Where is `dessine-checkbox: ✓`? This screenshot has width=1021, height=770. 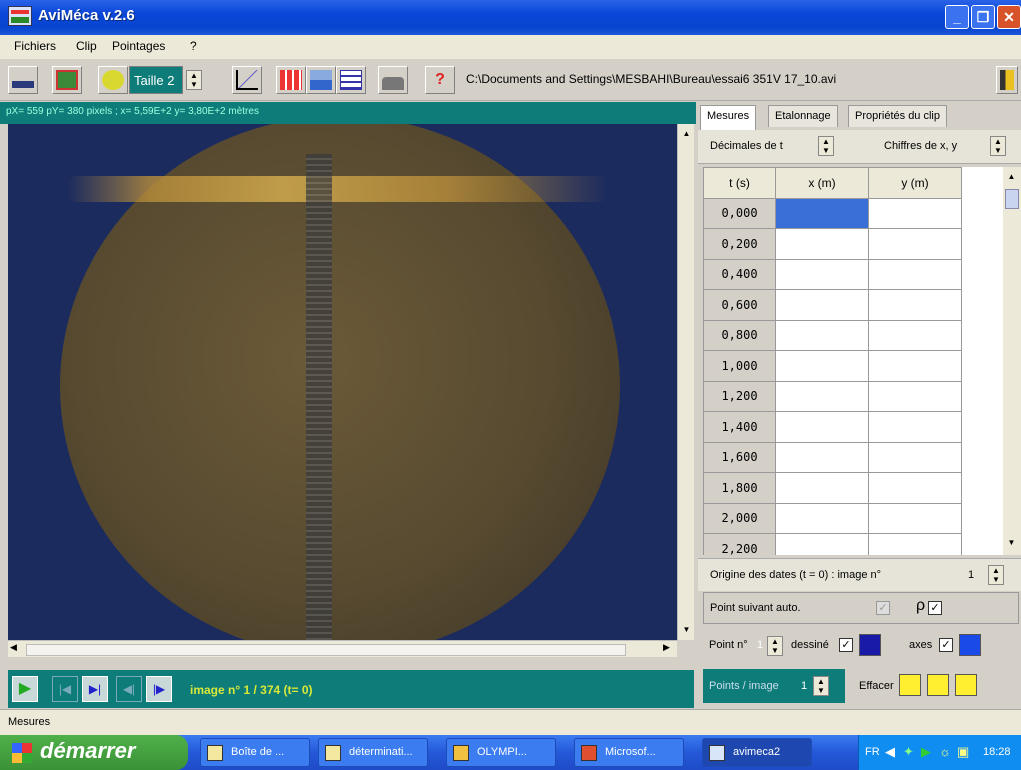 dessine-checkbox: ✓ is located at coordinates (846, 645).